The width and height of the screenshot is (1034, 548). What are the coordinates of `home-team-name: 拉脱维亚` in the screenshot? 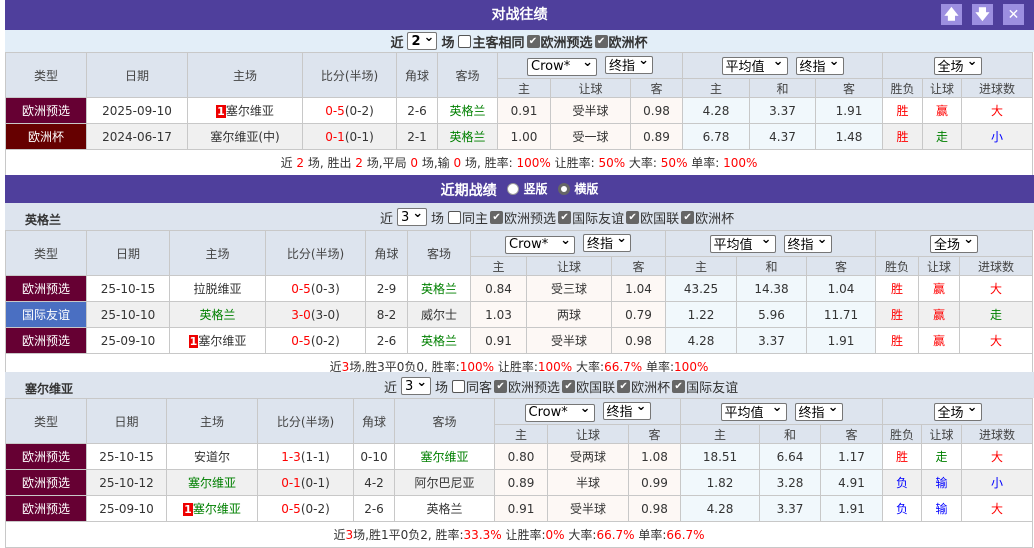 It's located at (217, 289).